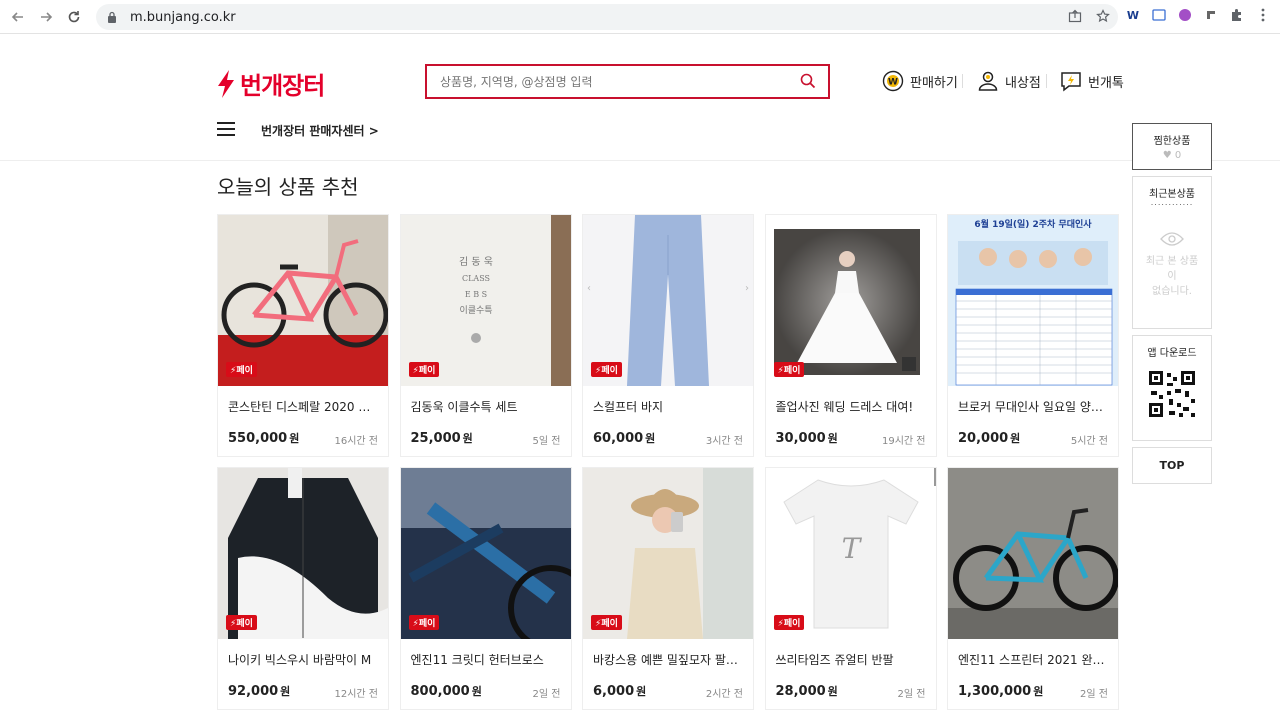 This screenshot has height=710, width=1280. Describe the element at coordinates (1172, 155) in the screenshot. I see `favorites-count: ♥ 0` at that location.